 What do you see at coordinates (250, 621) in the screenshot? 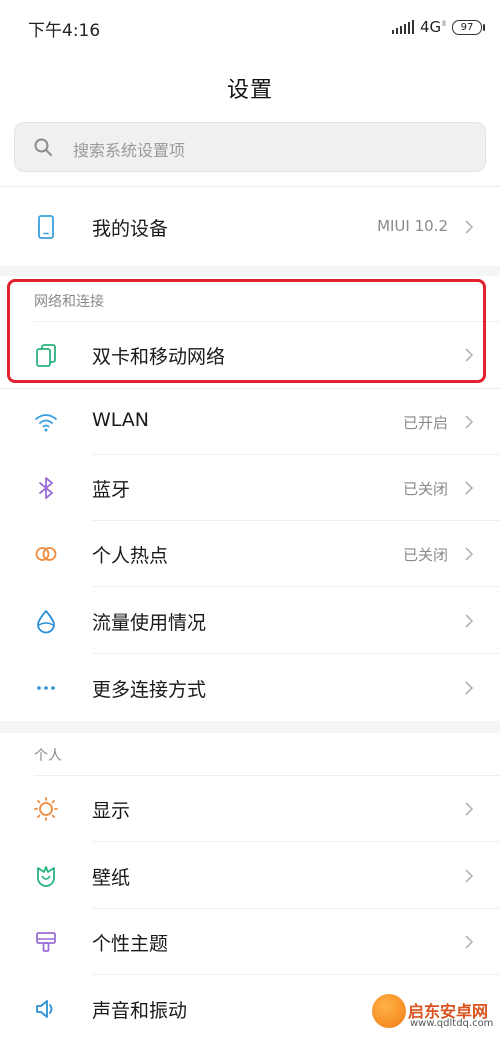
I see `settings-item-data-usage: 流量使用情况` at bounding box center [250, 621].